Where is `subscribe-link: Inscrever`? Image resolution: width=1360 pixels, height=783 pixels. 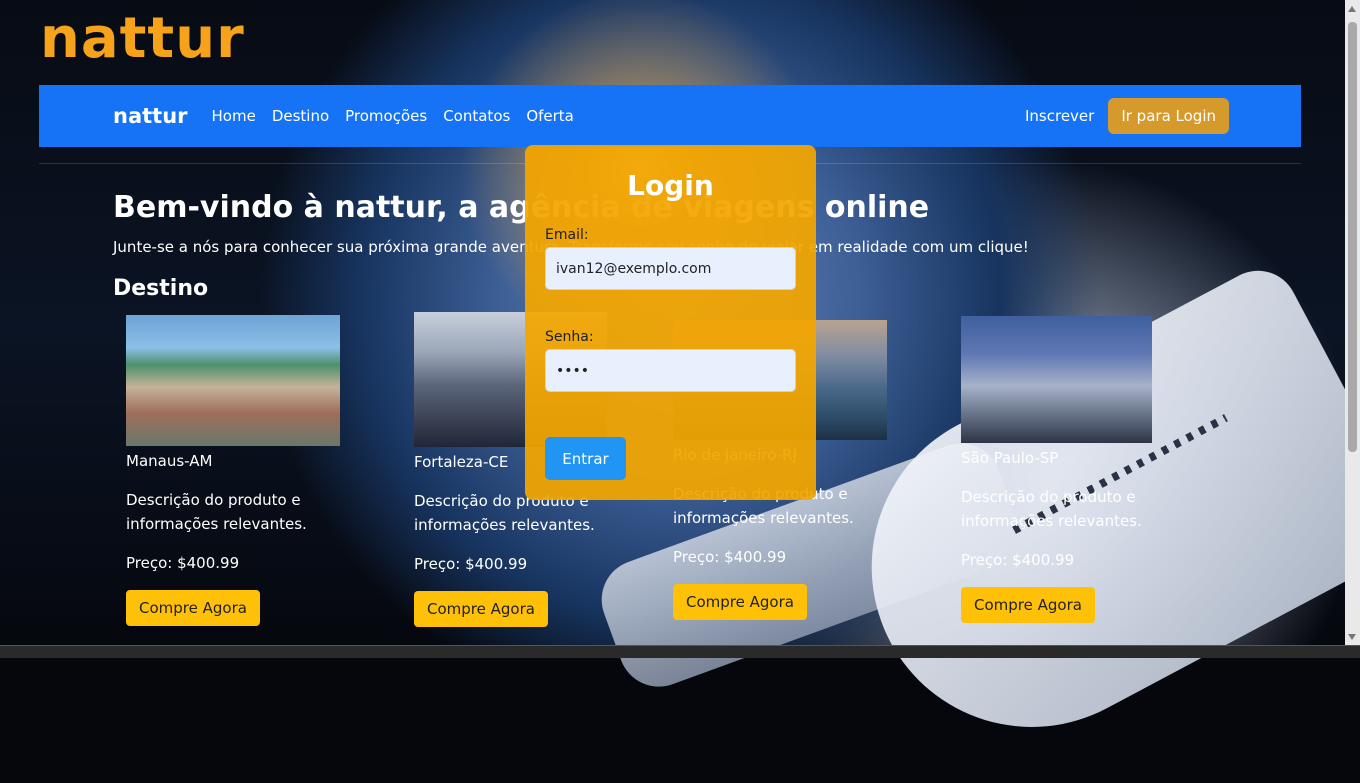
subscribe-link: Inscrever is located at coordinates (1059, 116).